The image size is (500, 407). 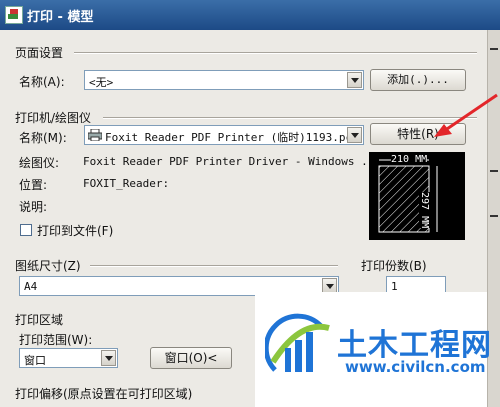 What do you see at coordinates (48, 266) in the screenshot?
I see `paper-size-section-label: 图纸尺寸(Z)` at bounding box center [48, 266].